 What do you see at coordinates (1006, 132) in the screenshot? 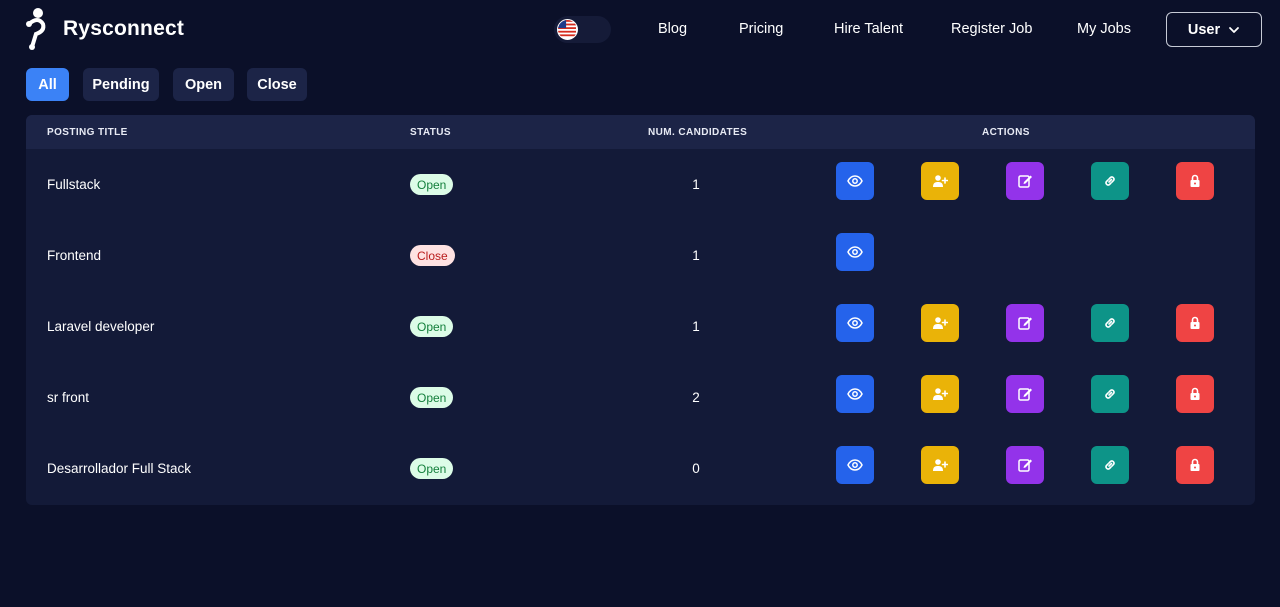
I see `column-actions: ACTIONS` at bounding box center [1006, 132].